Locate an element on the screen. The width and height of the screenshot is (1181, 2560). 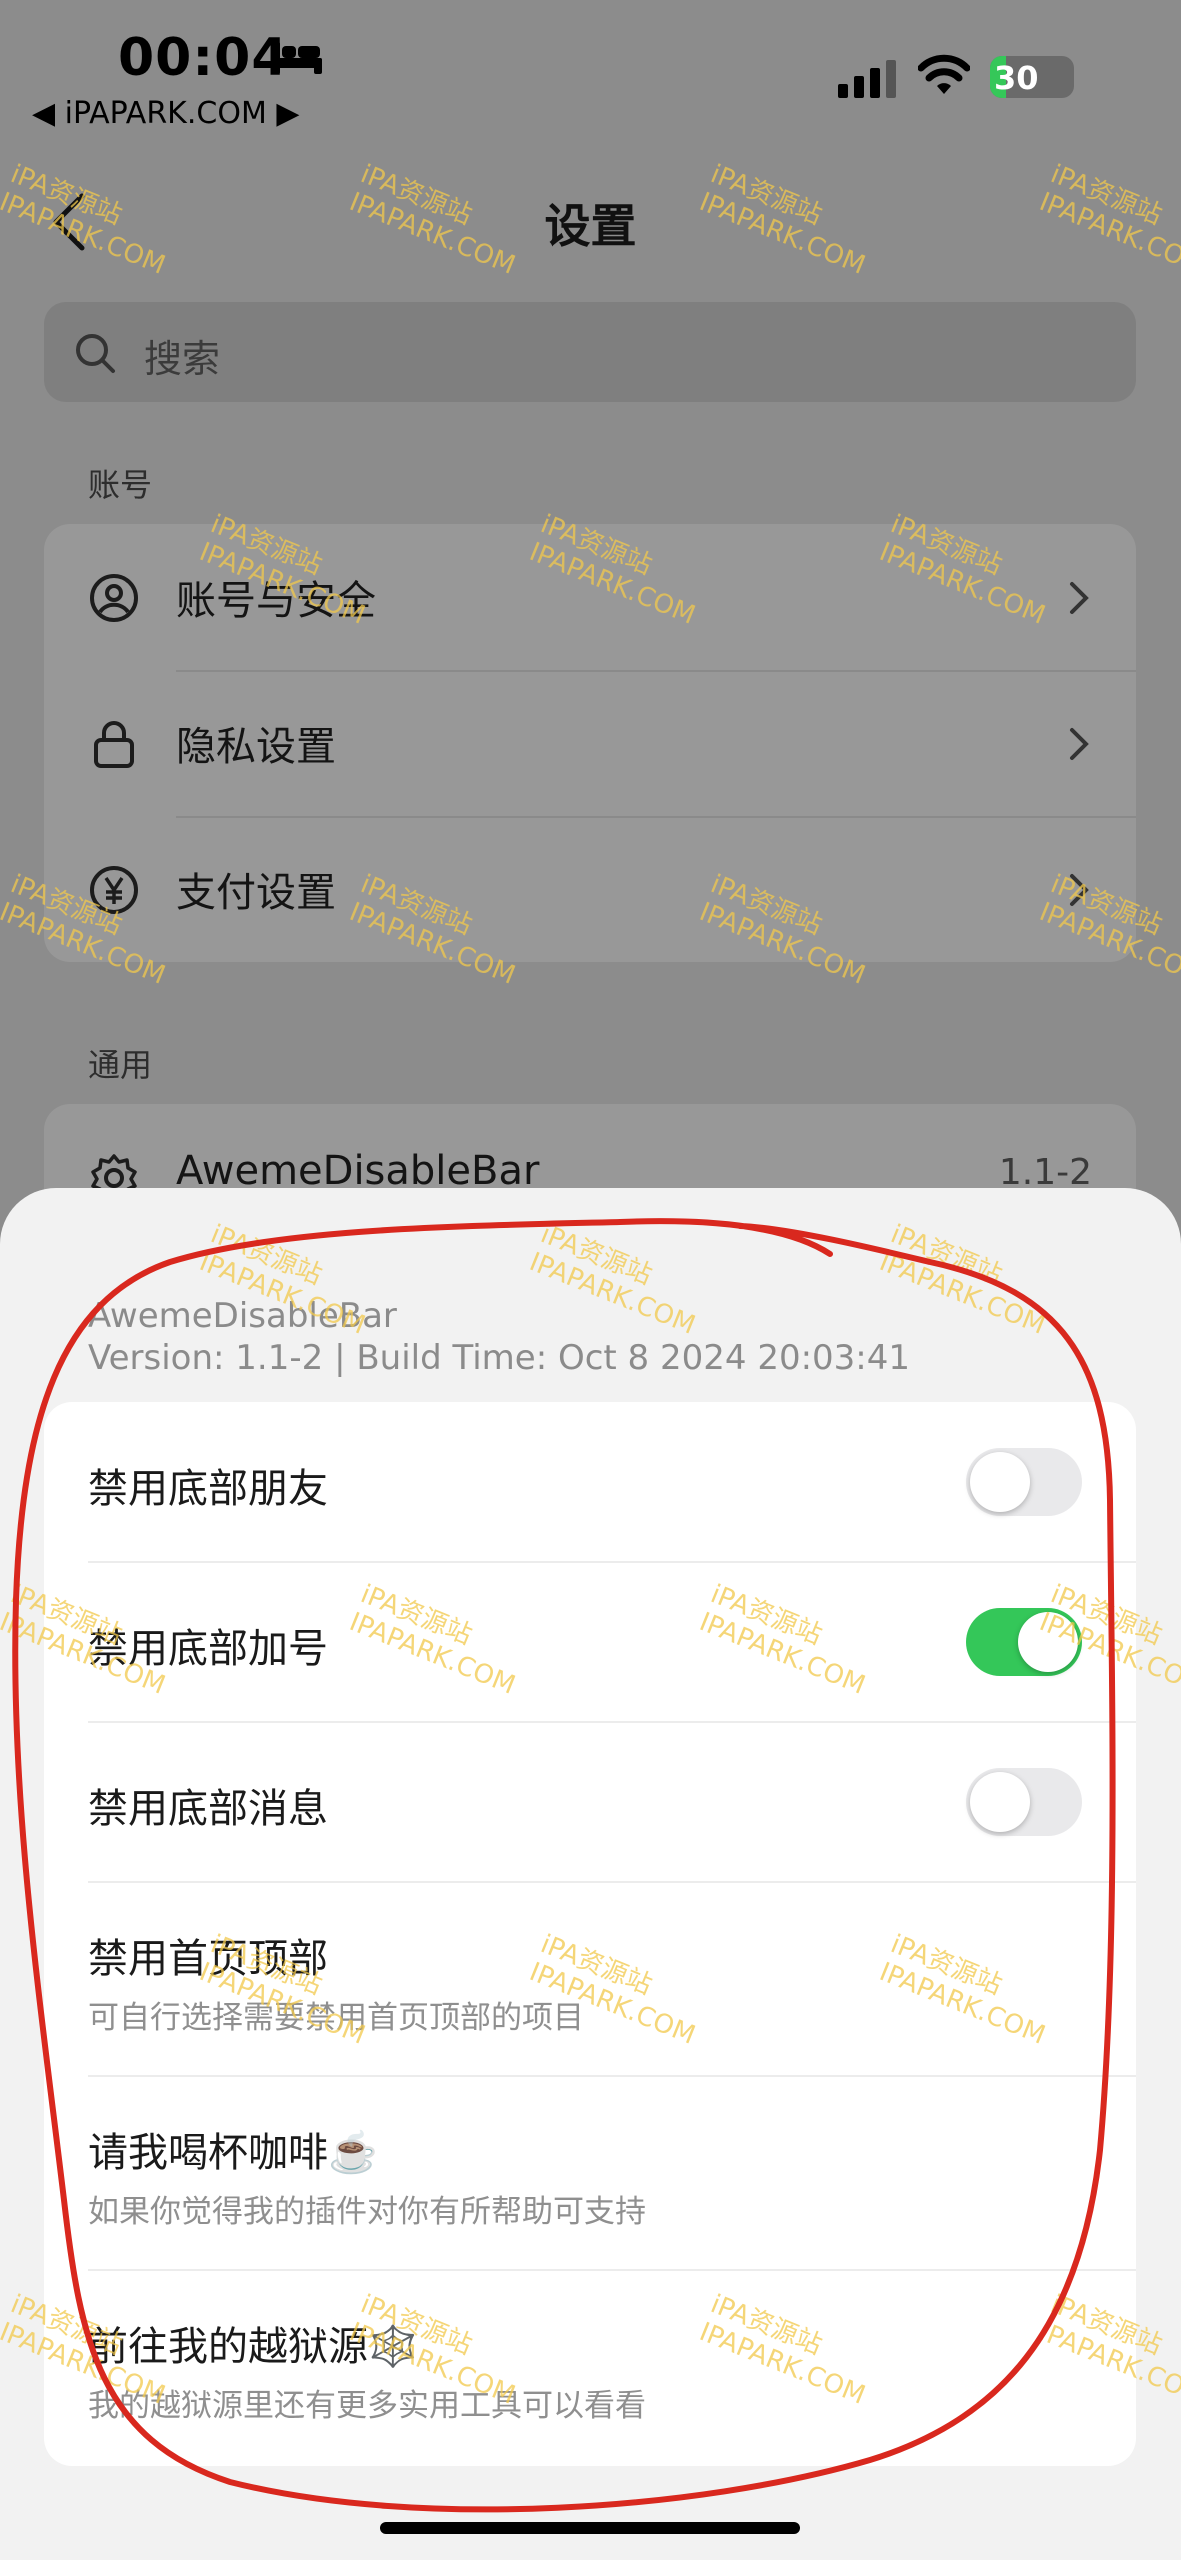
link-title: 请我喝杯咖啡☕️ is located at coordinates (233, 2153).